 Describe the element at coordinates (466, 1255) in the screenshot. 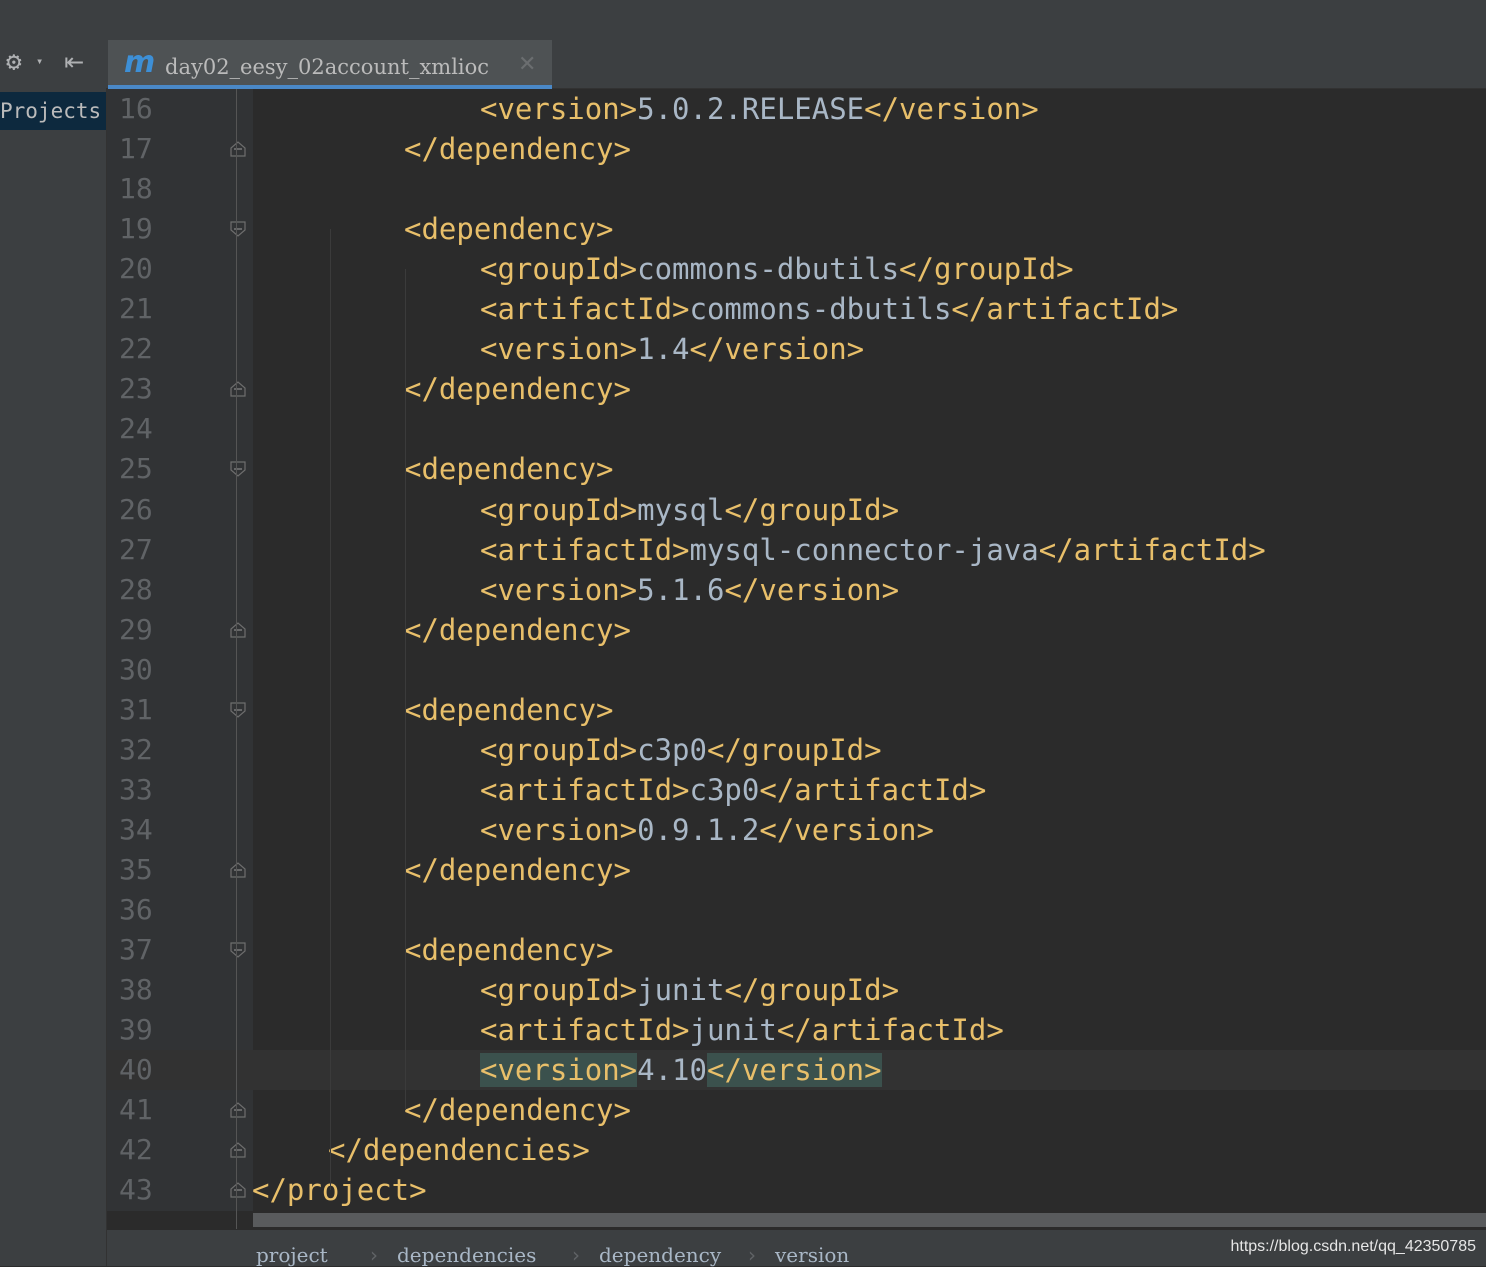

I see `breadcrumb-item-dependencies: dependencies` at that location.